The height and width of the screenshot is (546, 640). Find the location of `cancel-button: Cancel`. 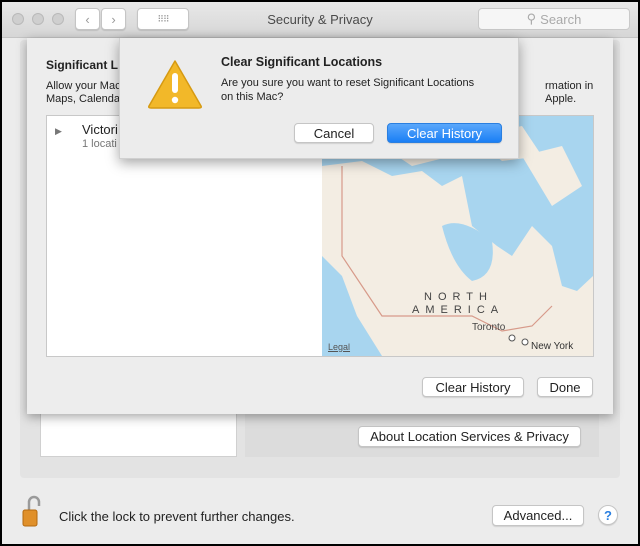

cancel-button: Cancel is located at coordinates (334, 133).